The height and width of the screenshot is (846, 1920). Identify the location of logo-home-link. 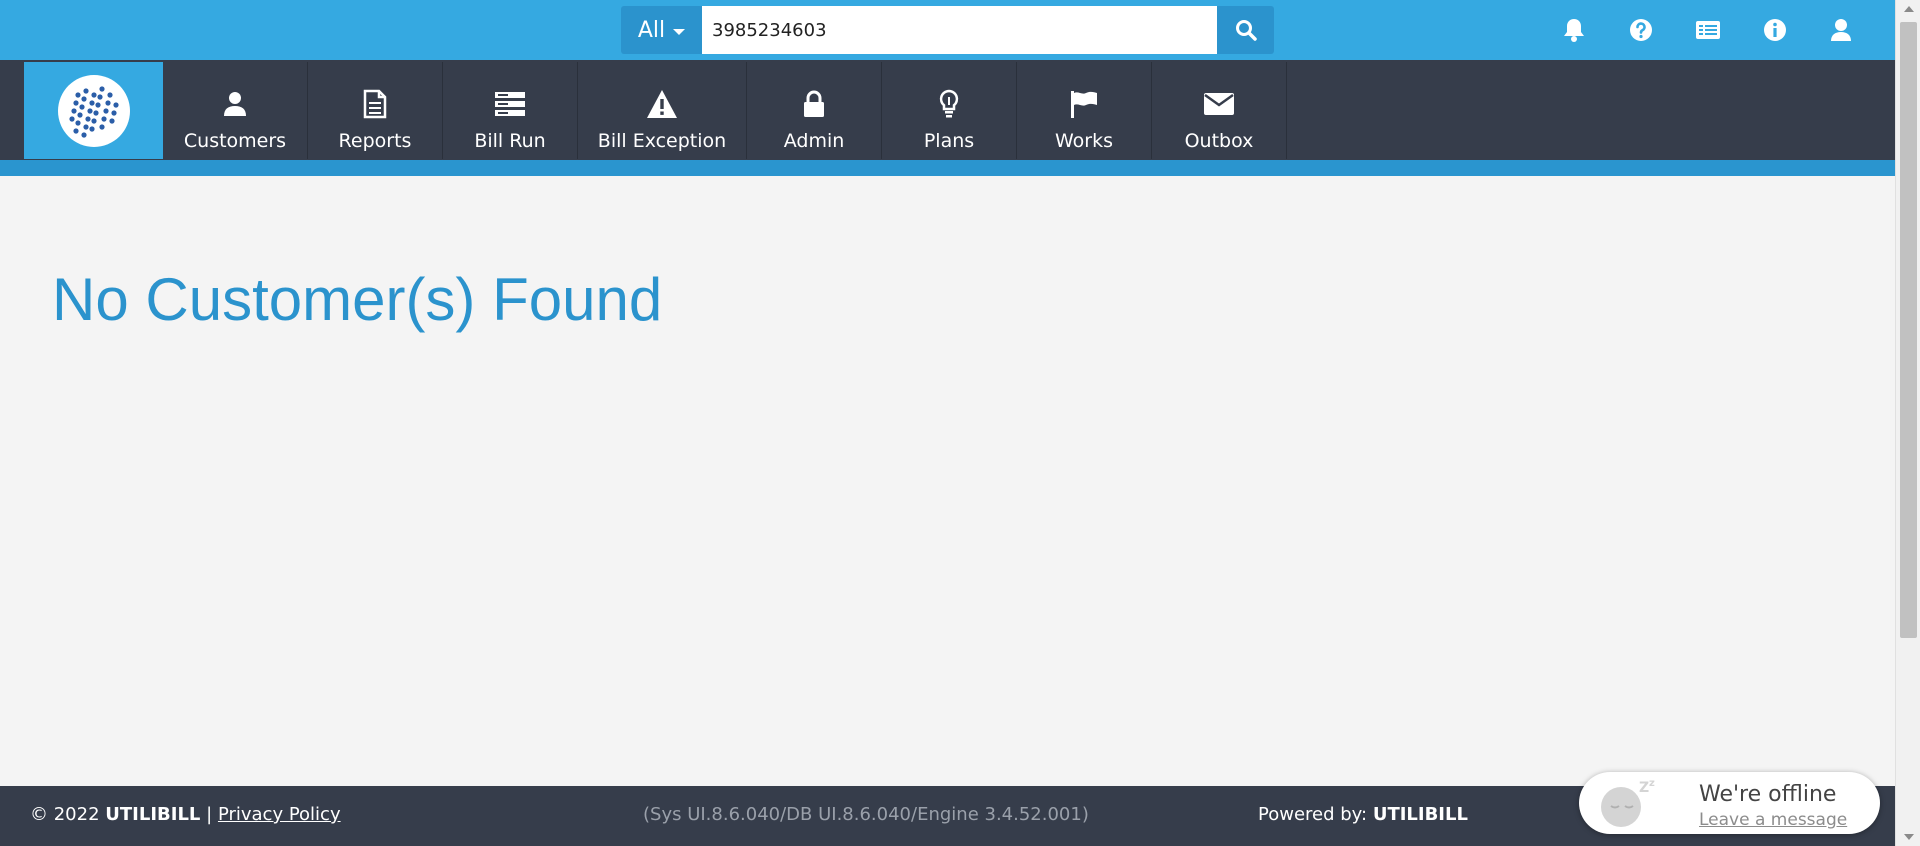
(93, 110).